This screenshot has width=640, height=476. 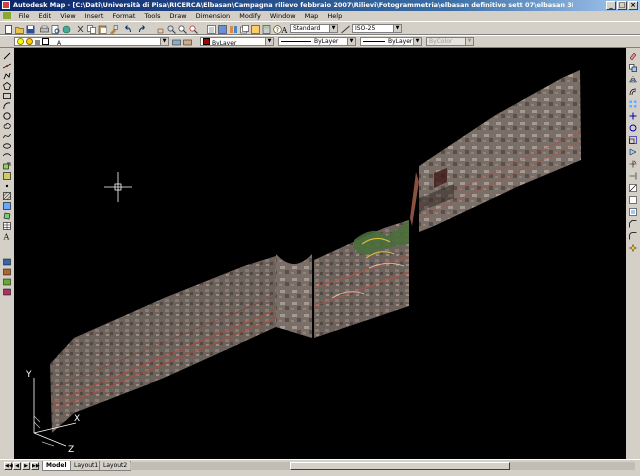 What do you see at coordinates (152, 16) in the screenshot?
I see `menu-tools: Tools` at bounding box center [152, 16].